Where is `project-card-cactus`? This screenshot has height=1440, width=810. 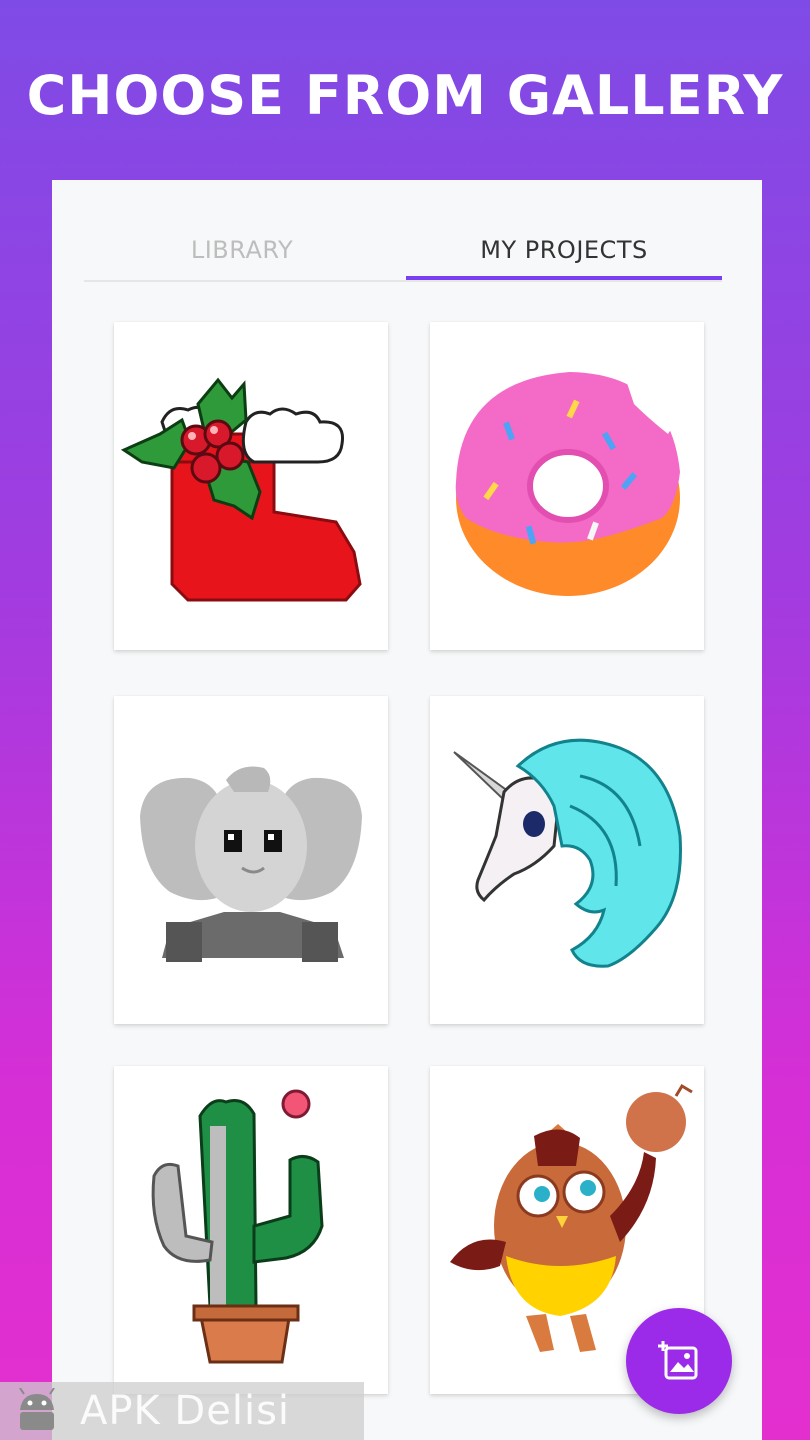
project-card-cactus is located at coordinates (251, 1230).